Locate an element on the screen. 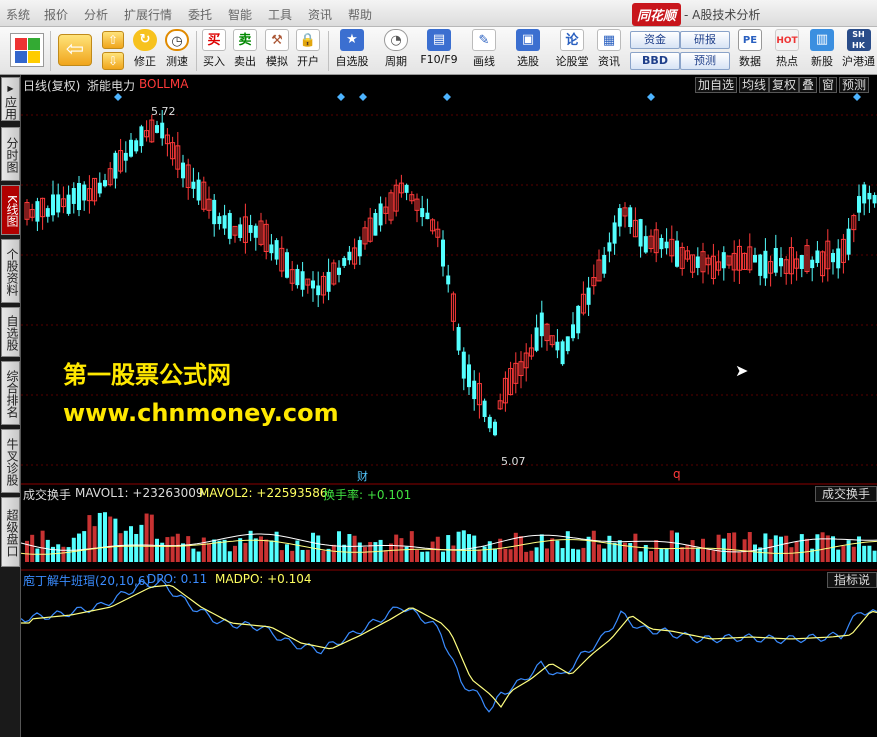 This screenshot has height=737, width=877. app-logo-icon is located at coordinates (27, 50).